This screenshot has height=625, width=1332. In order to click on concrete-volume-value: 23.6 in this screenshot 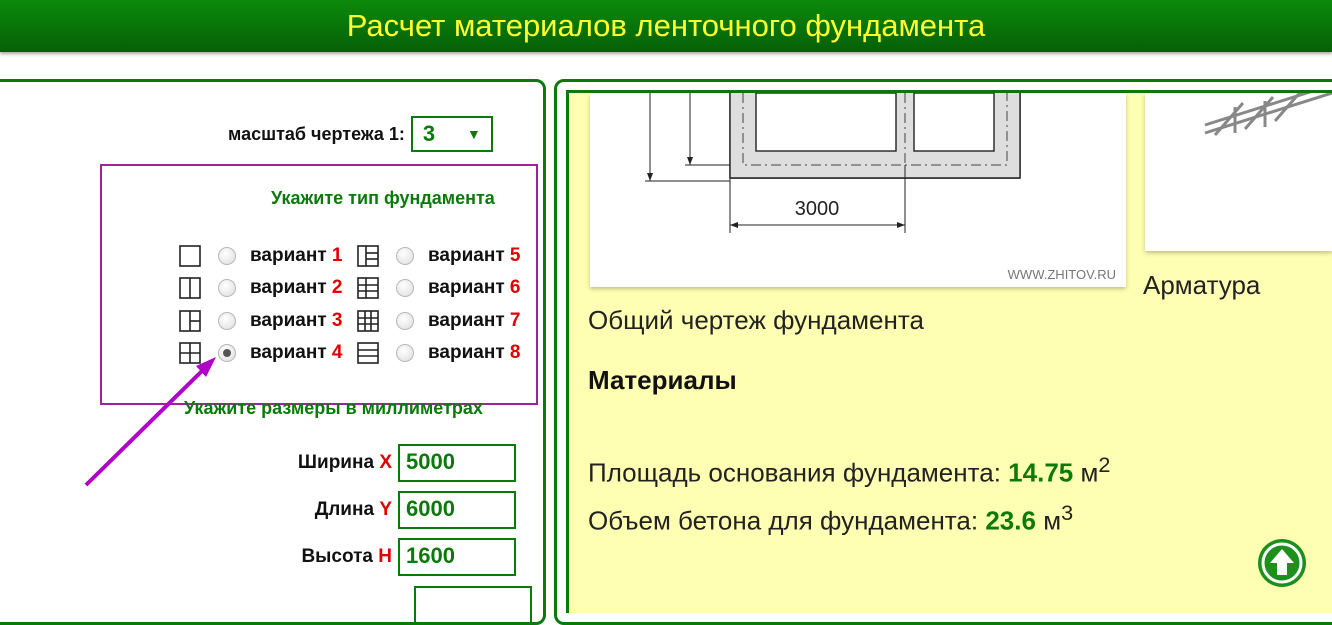, I will do `click(1010, 520)`.